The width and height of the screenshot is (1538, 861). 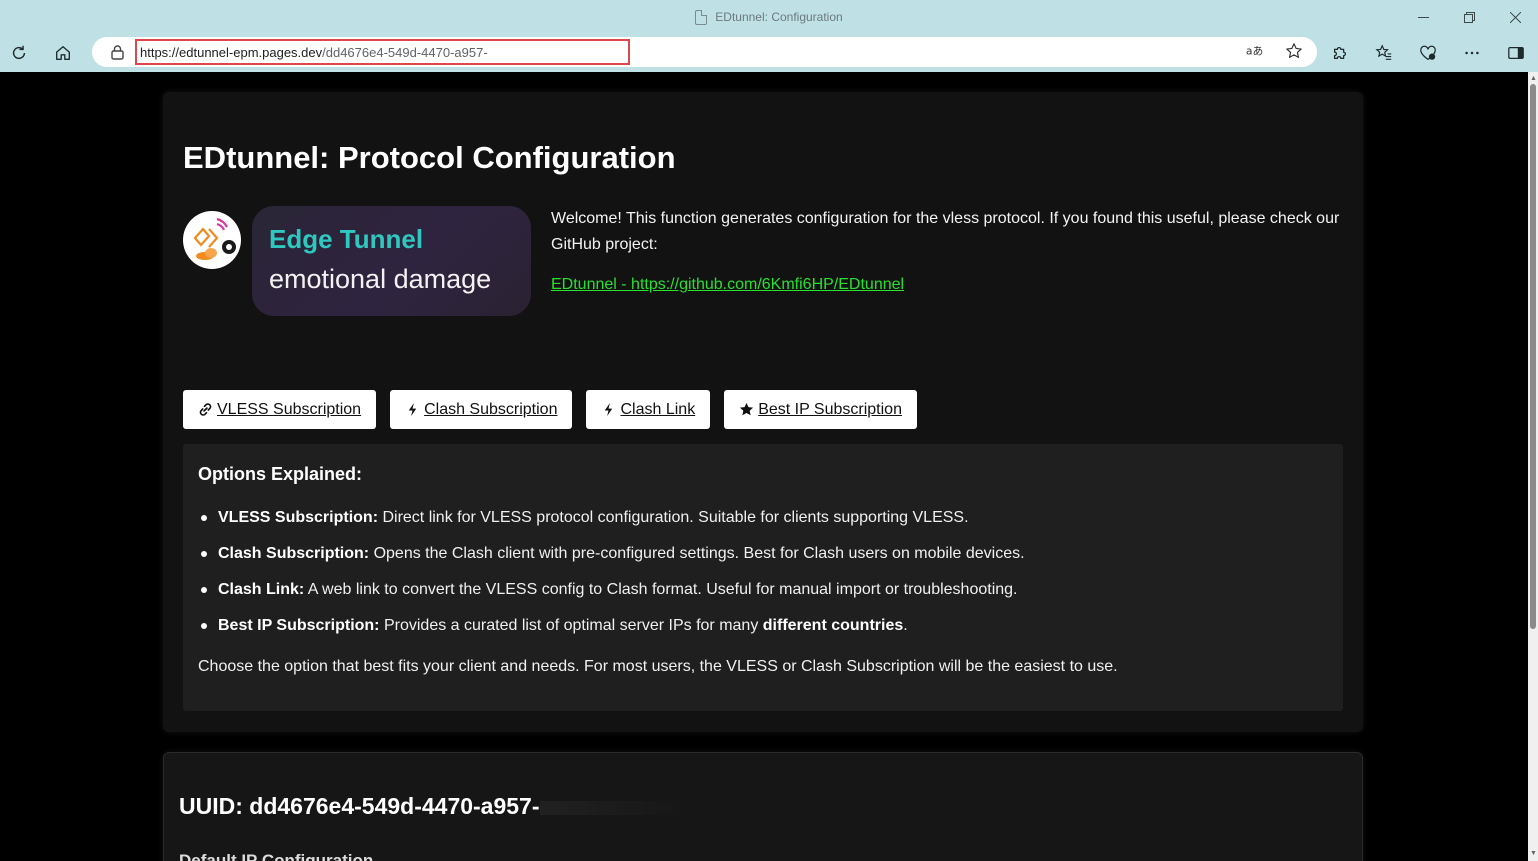 I want to click on edtunnel-logo-icon, so click(x=214, y=238).